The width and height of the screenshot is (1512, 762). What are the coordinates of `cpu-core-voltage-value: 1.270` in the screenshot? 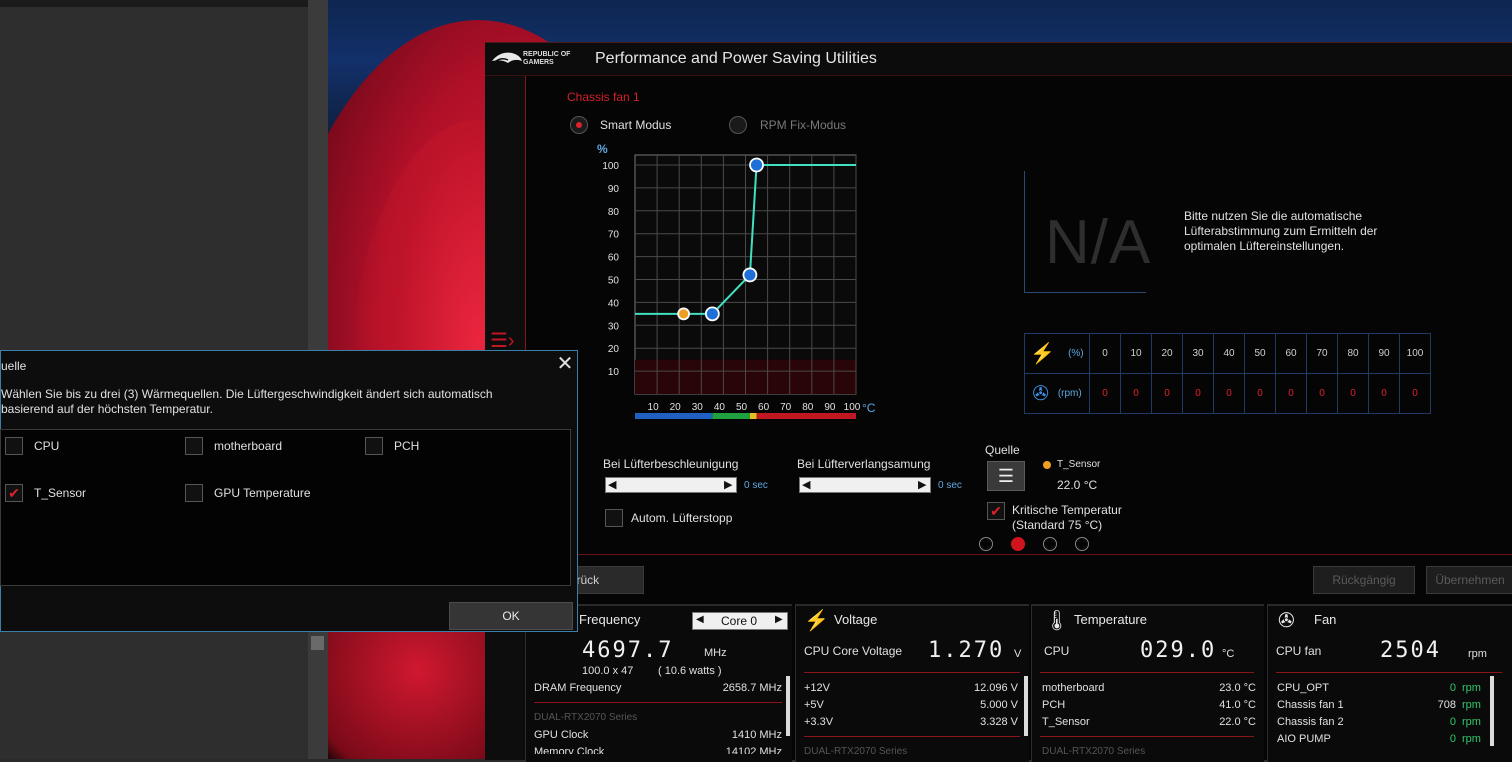 It's located at (966, 650).